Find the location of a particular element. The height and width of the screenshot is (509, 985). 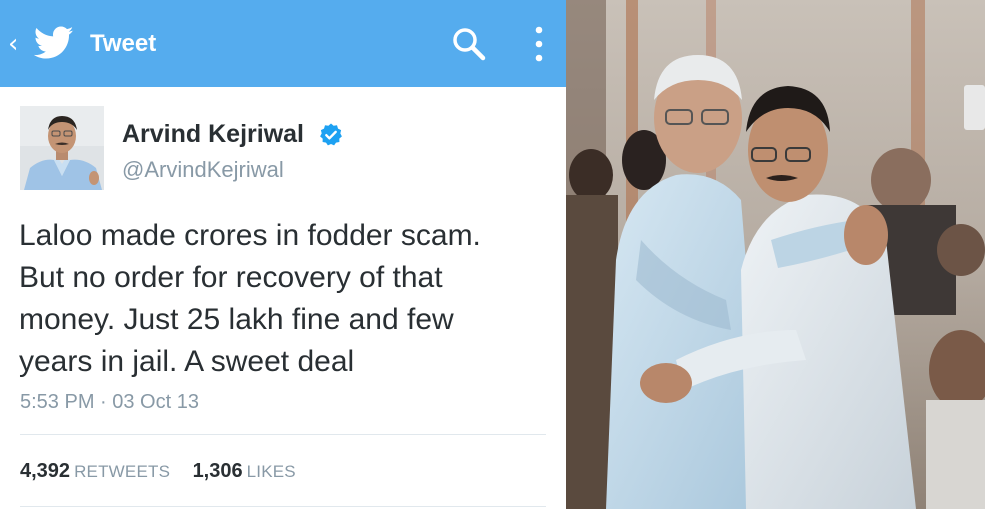

twitter-bird-icon is located at coordinates (54, 43).